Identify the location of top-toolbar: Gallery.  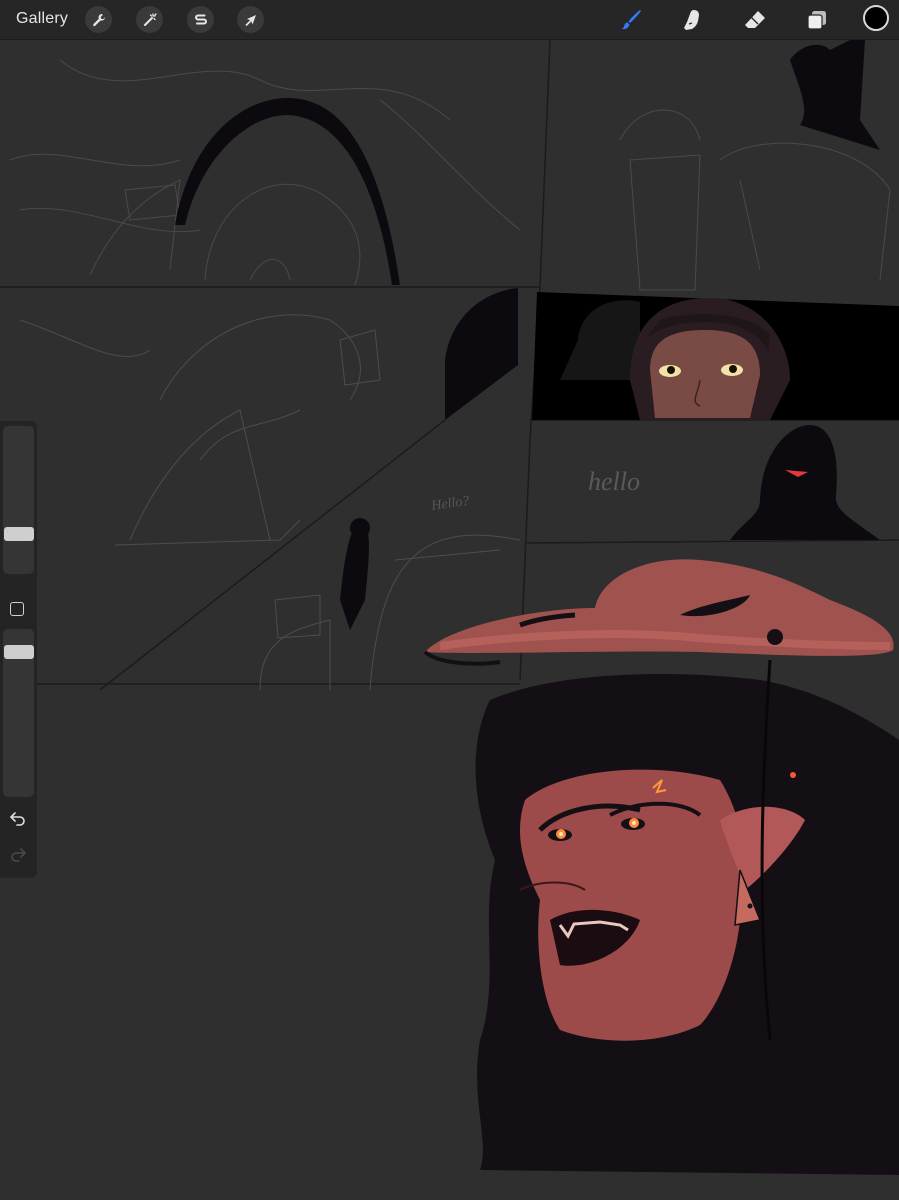
(449, 20).